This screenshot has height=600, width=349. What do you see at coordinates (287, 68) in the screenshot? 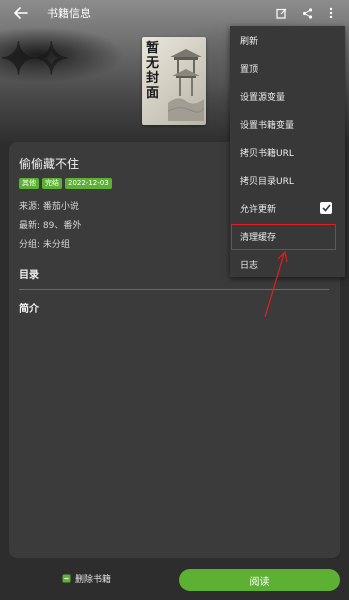
I see `menu-item-pin-top: 置顶` at bounding box center [287, 68].